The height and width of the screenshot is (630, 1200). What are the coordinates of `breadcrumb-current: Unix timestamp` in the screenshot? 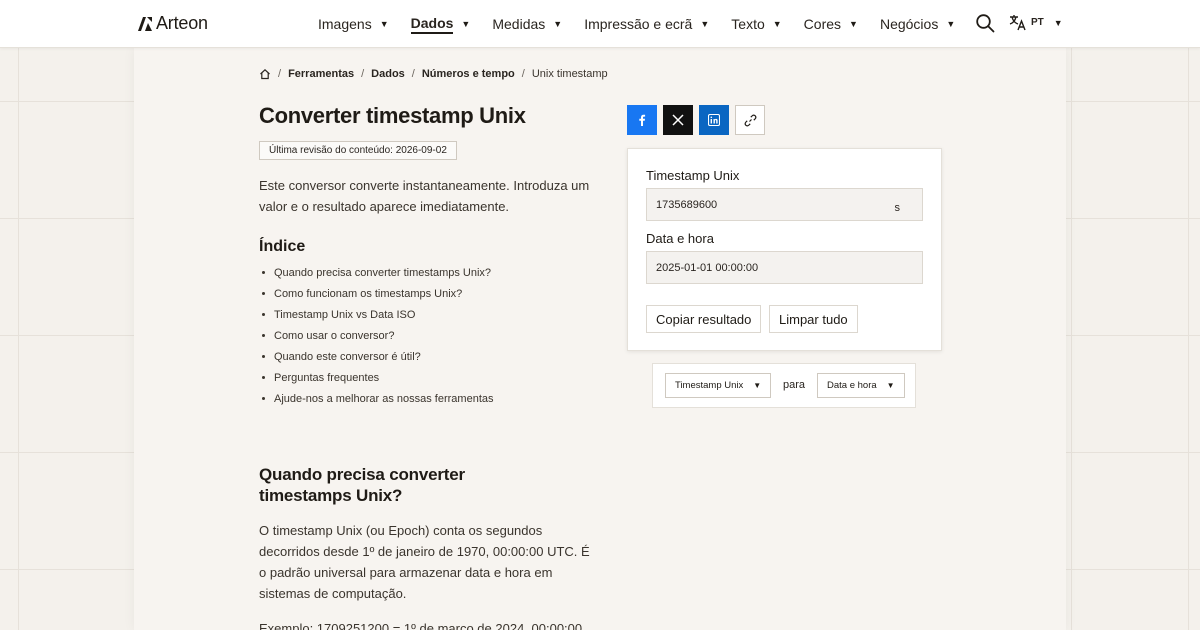 It's located at (569, 74).